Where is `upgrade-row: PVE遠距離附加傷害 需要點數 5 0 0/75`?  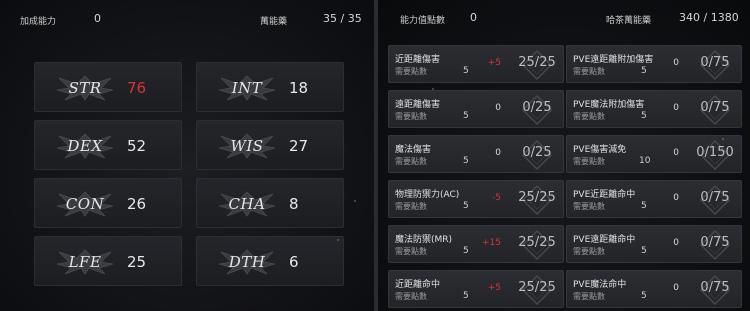 upgrade-row: PVE遠距離附加傷害 需要點數 5 0 0/75 is located at coordinates (654, 64).